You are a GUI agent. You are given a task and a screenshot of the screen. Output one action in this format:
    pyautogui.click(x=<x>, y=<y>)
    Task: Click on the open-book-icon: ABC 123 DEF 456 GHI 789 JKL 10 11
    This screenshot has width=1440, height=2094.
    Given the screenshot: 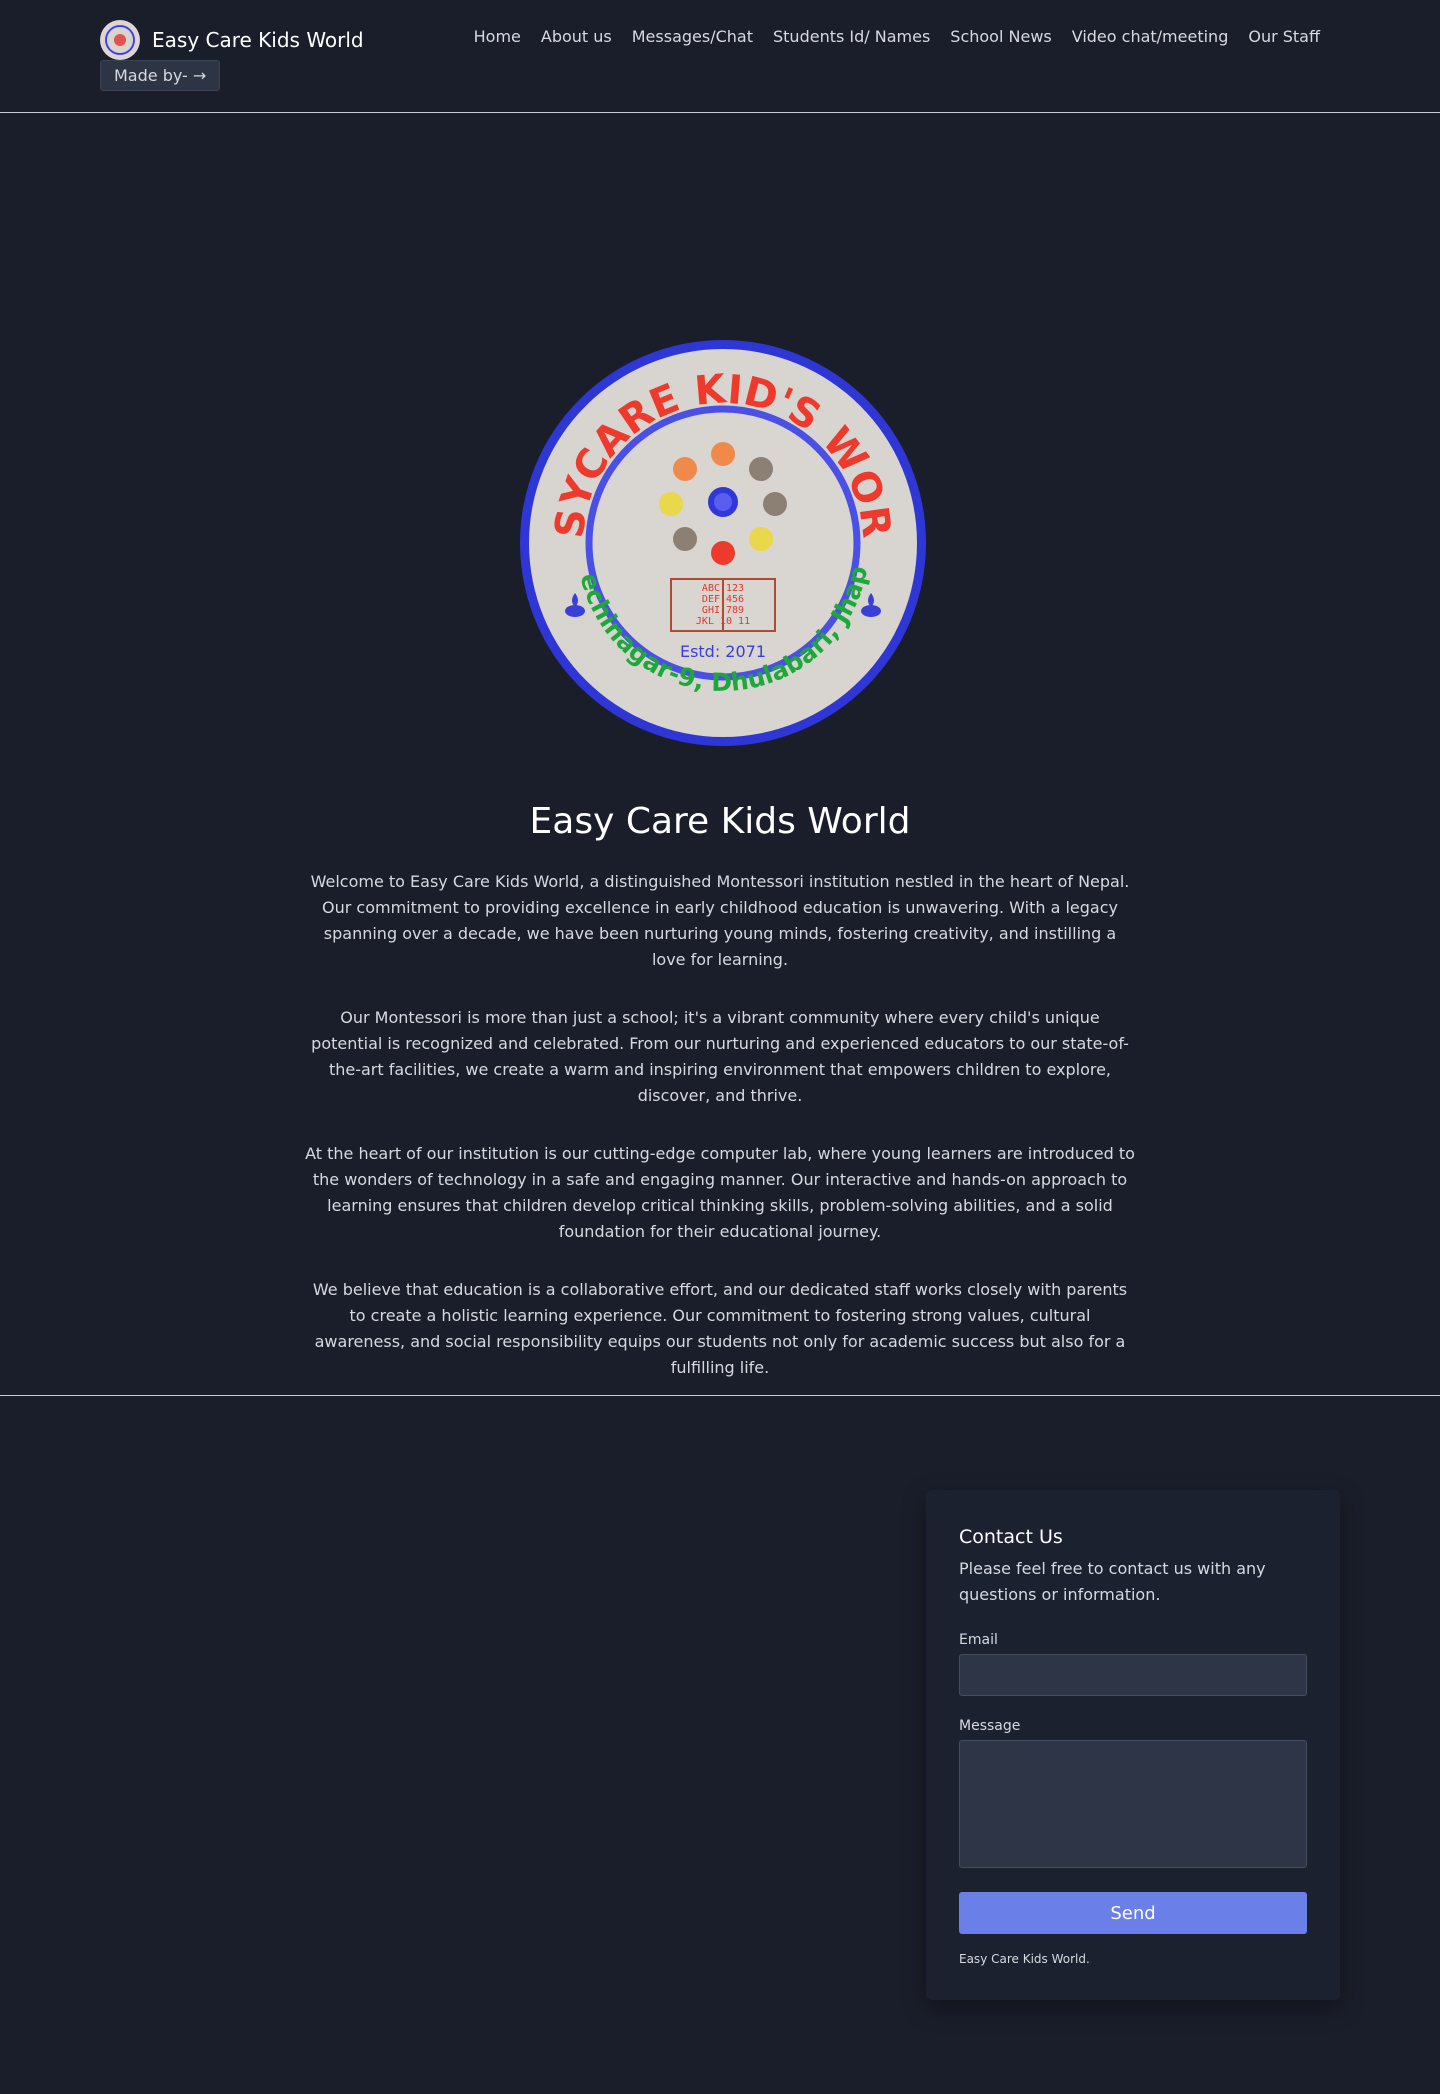 What is the action you would take?
    pyautogui.click(x=723, y=605)
    